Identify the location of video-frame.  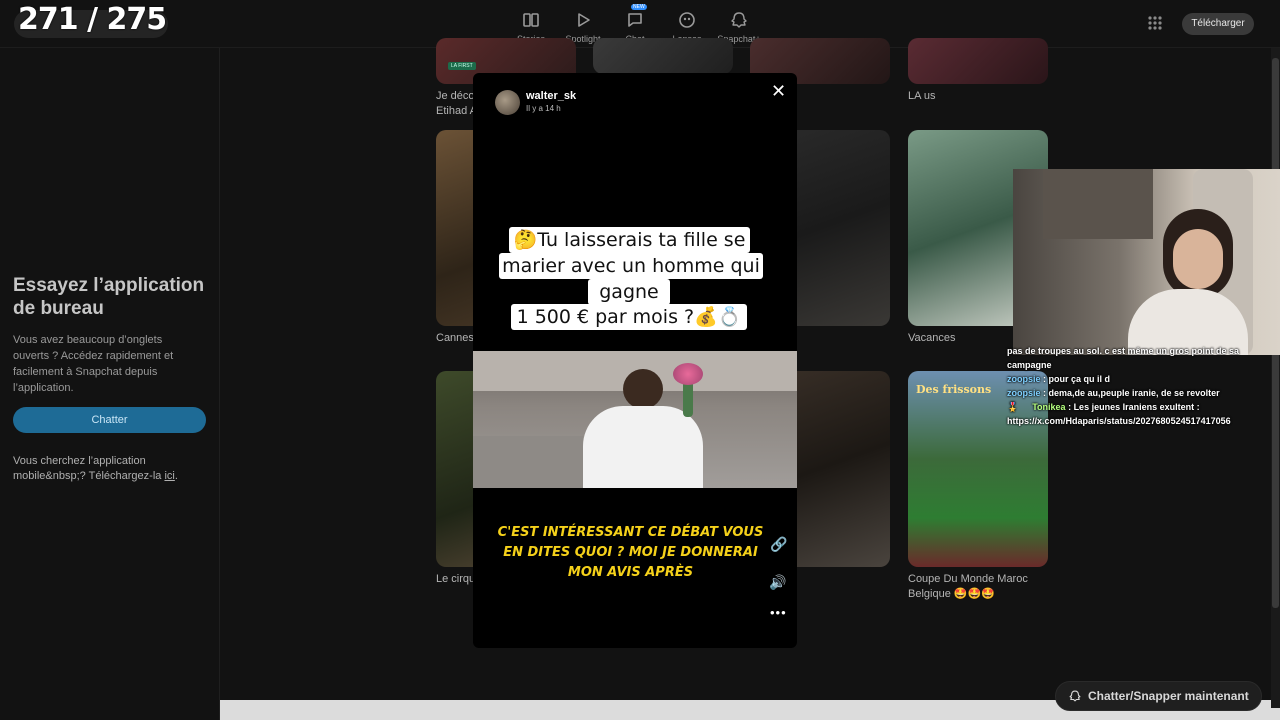
(635, 419).